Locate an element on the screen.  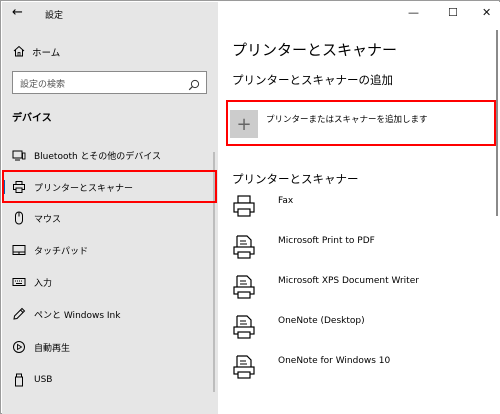
search-icon is located at coordinates (194, 83).